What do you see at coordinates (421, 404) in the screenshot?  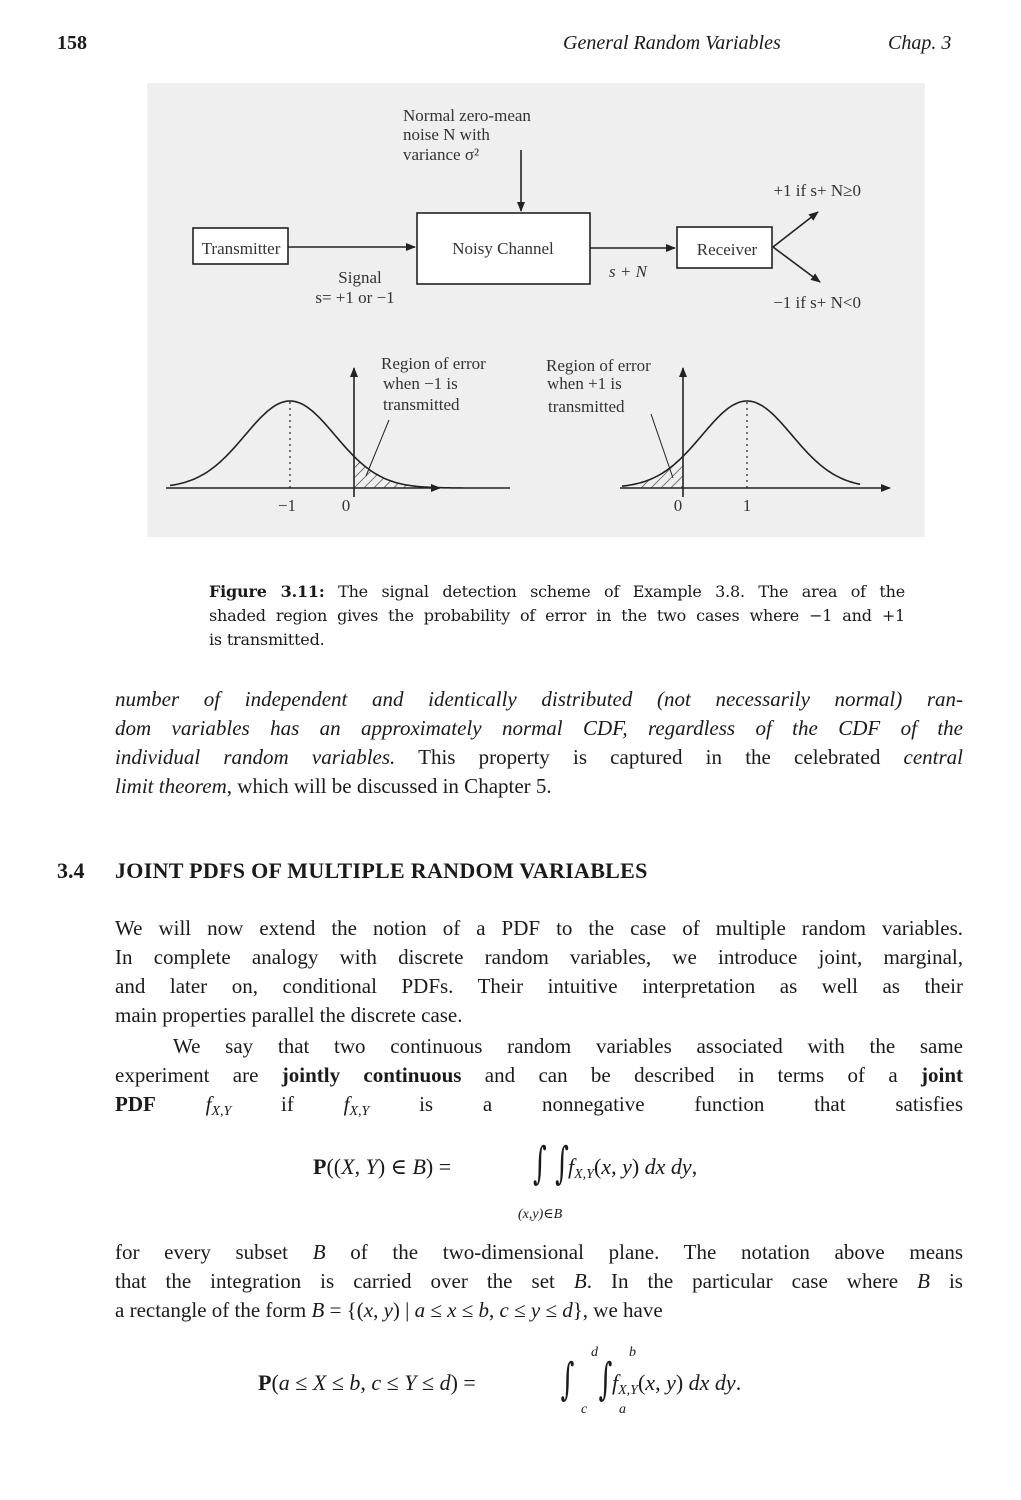 I see `left-region-label-3: transmitted` at bounding box center [421, 404].